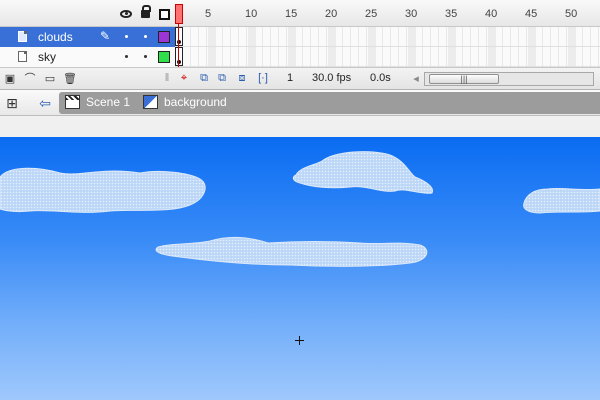 The height and width of the screenshot is (400, 600). I want to click on timeline-horizontal-scrollbar: |||, so click(509, 79).